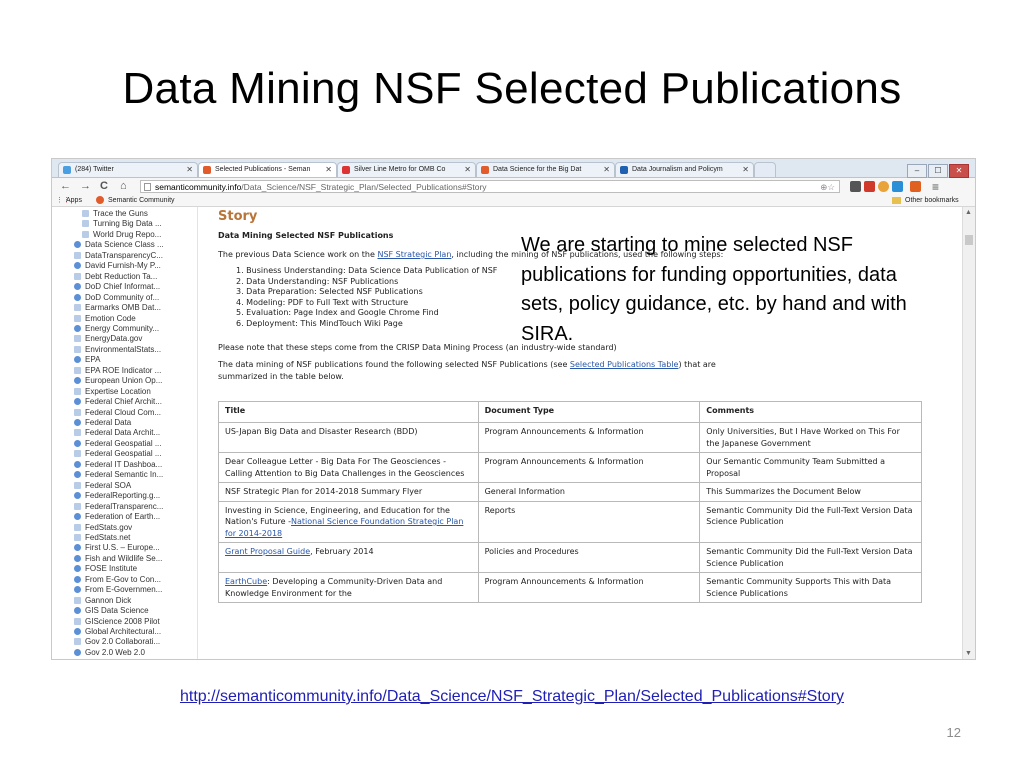 The image size is (1024, 768). What do you see at coordinates (938, 171) in the screenshot?
I see `maximize-button: ☐` at bounding box center [938, 171].